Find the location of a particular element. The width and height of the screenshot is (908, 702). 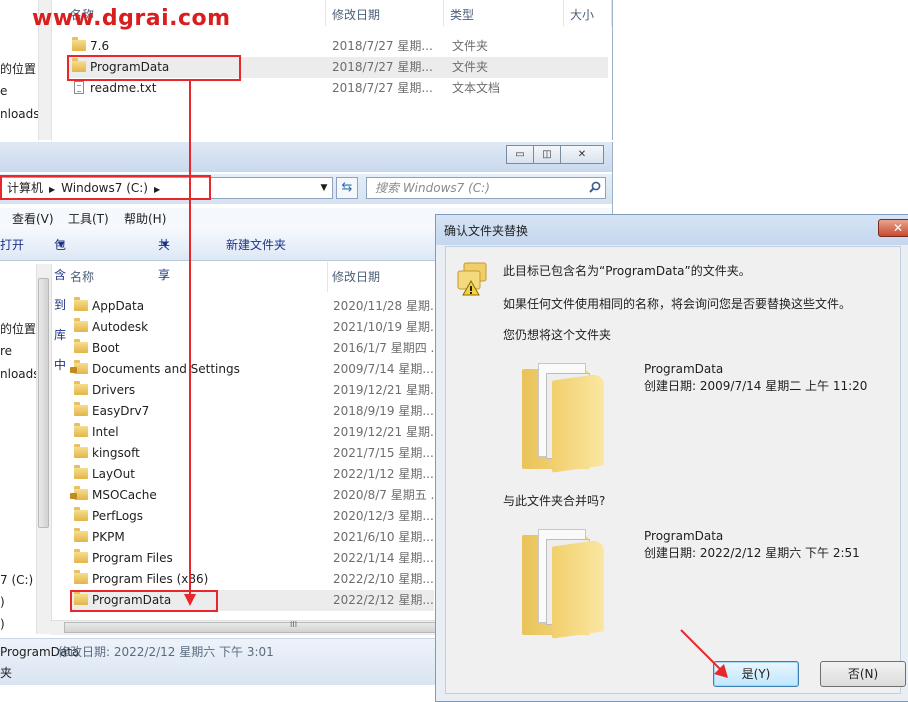

arrow-head-down is located at coordinates (190, 600).